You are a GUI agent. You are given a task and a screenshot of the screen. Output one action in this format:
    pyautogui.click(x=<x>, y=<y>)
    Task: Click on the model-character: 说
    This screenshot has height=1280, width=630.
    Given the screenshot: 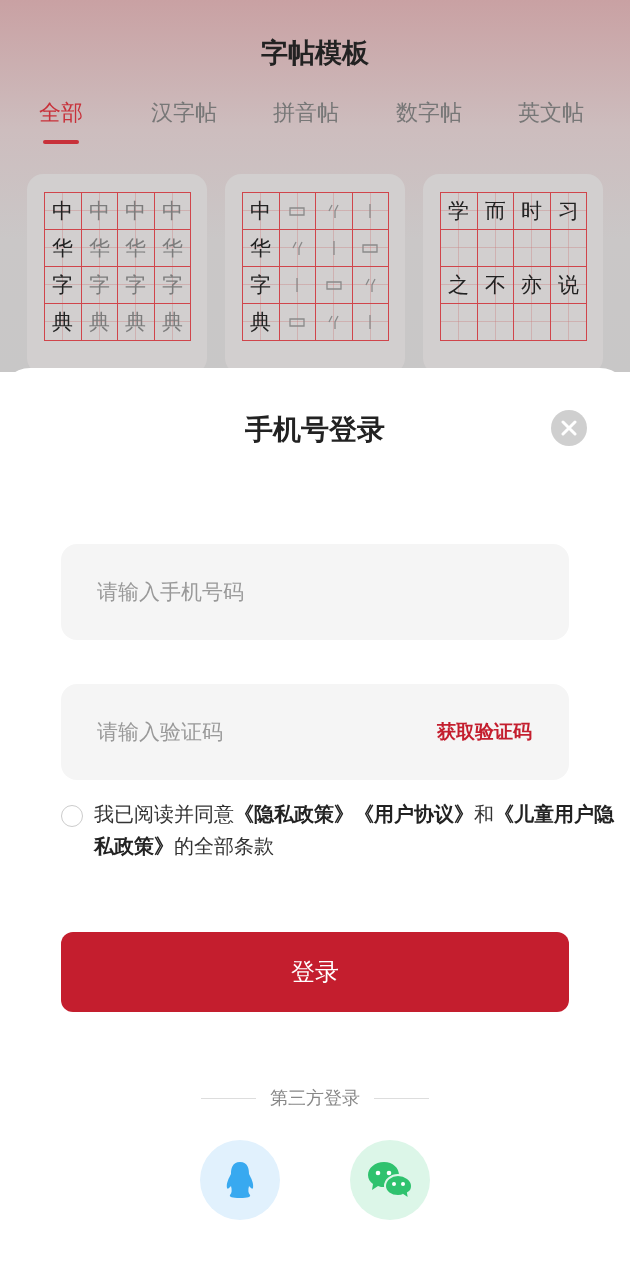 What is the action you would take?
    pyautogui.click(x=568, y=285)
    